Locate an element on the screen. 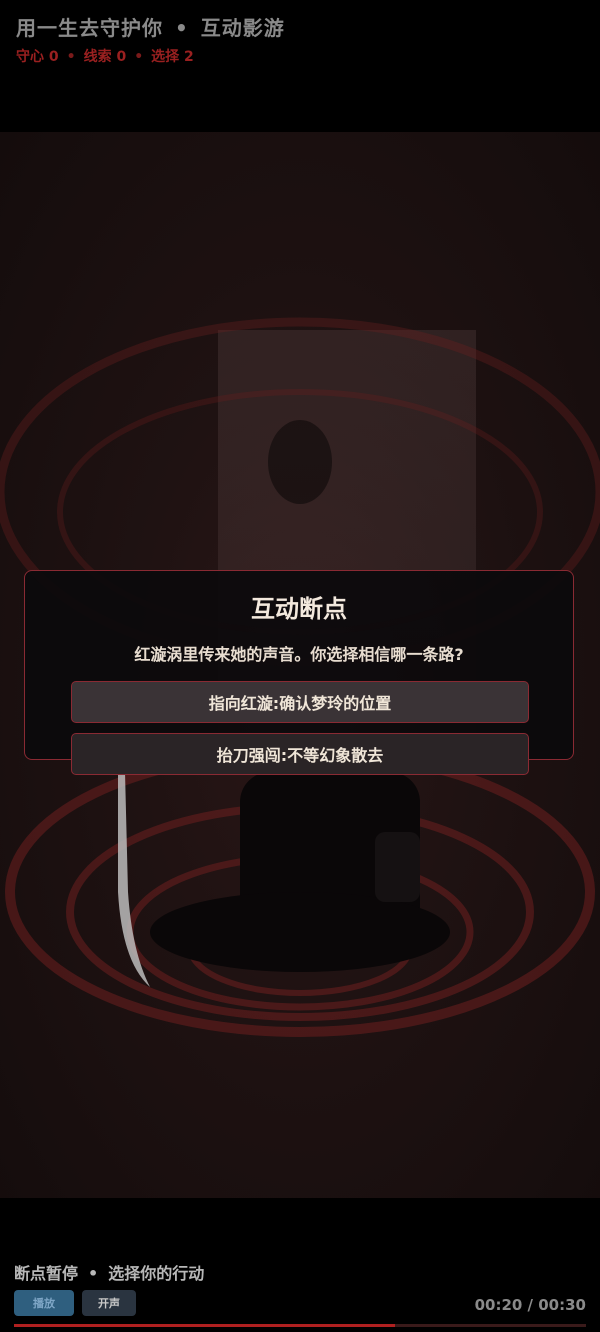 This screenshot has width=600, height=1332. mode-label: 互动影游 is located at coordinates (242, 28).